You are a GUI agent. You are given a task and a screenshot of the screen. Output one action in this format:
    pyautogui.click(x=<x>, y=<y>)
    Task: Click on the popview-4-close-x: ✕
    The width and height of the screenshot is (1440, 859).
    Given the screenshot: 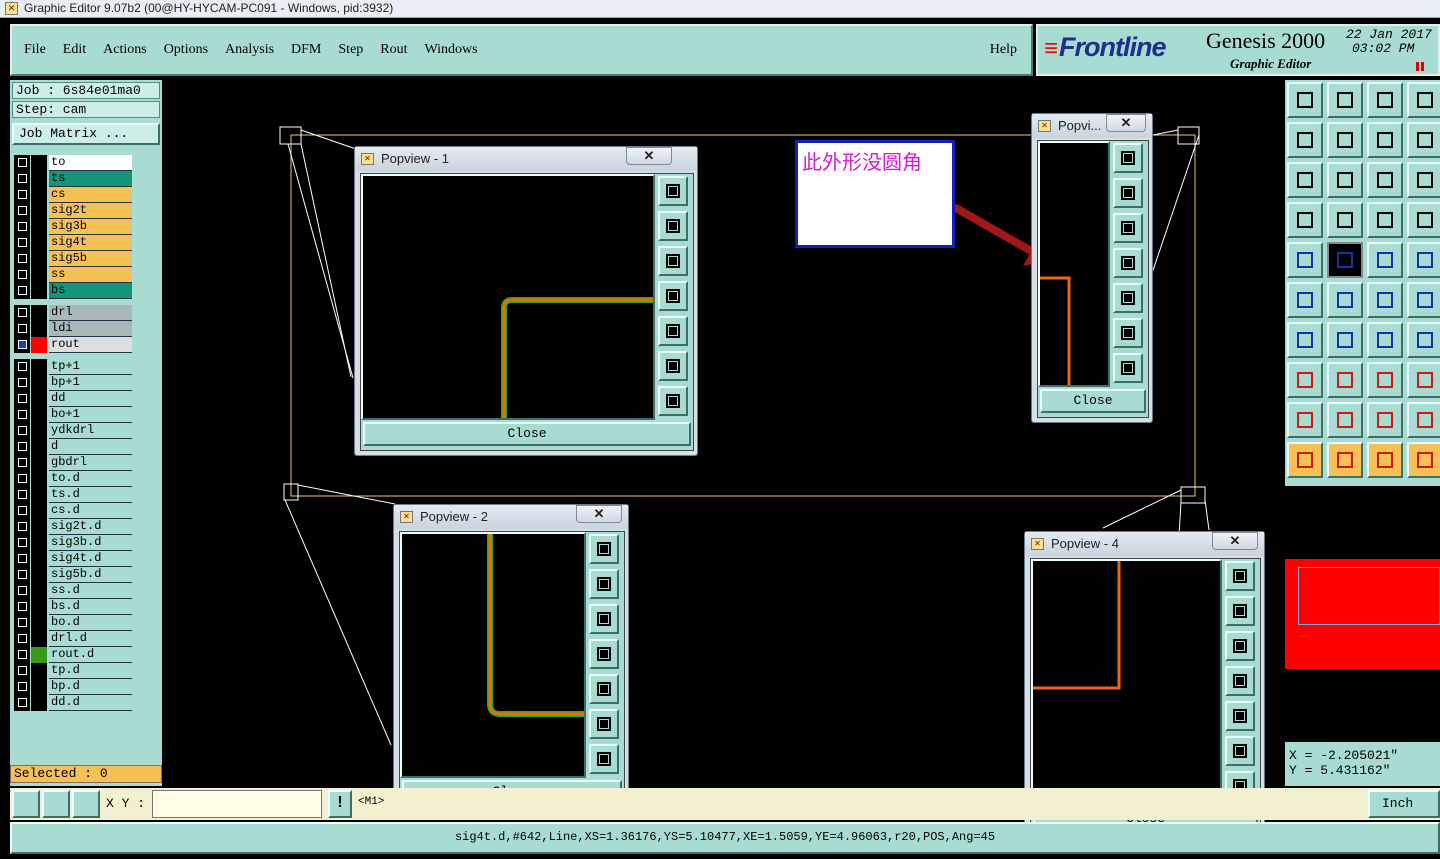 What is the action you would take?
    pyautogui.click(x=1235, y=541)
    